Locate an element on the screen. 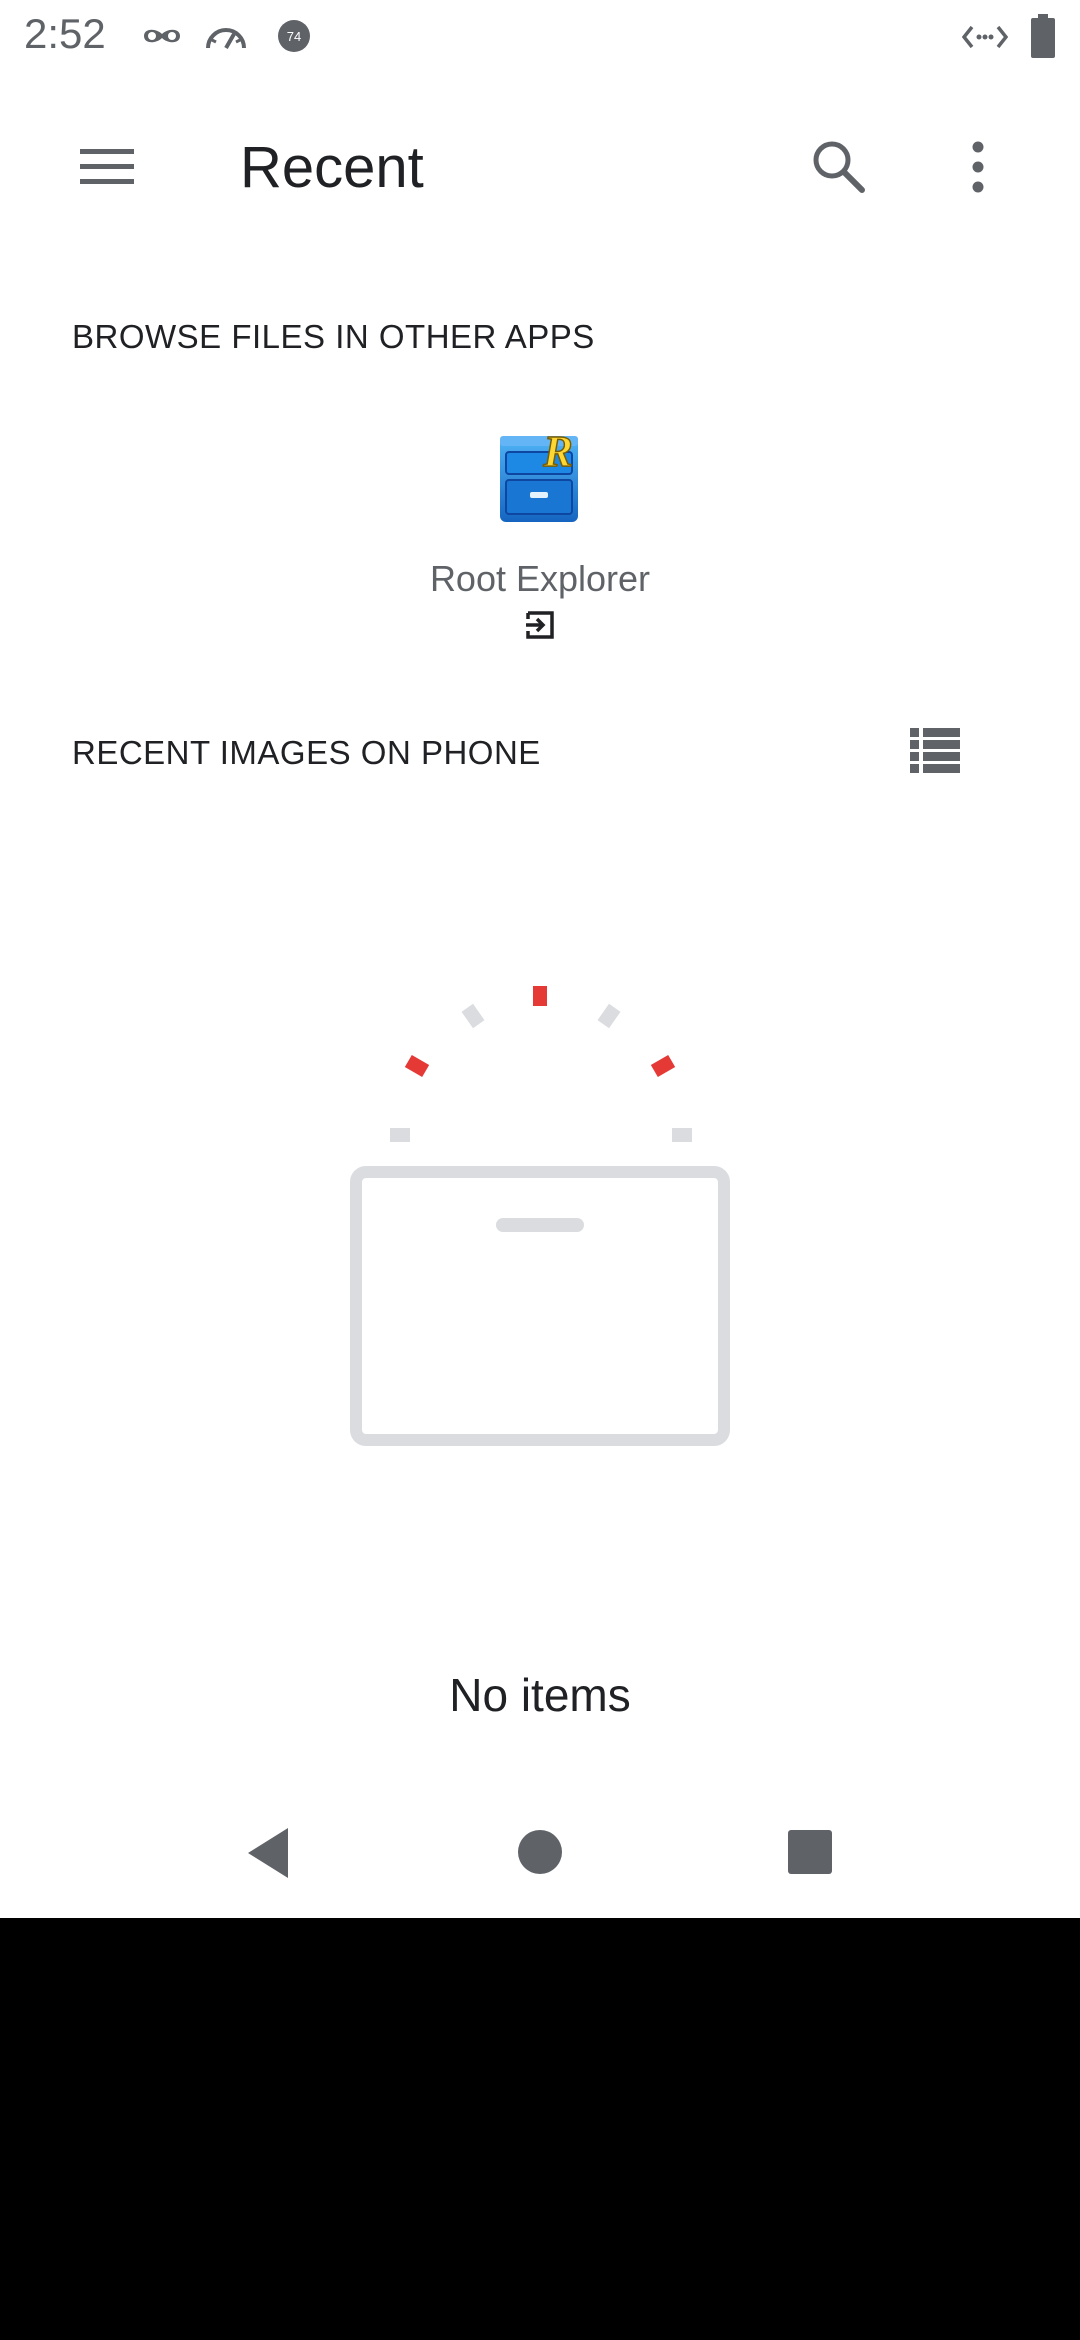  empty-box is located at coordinates (540, 1306).